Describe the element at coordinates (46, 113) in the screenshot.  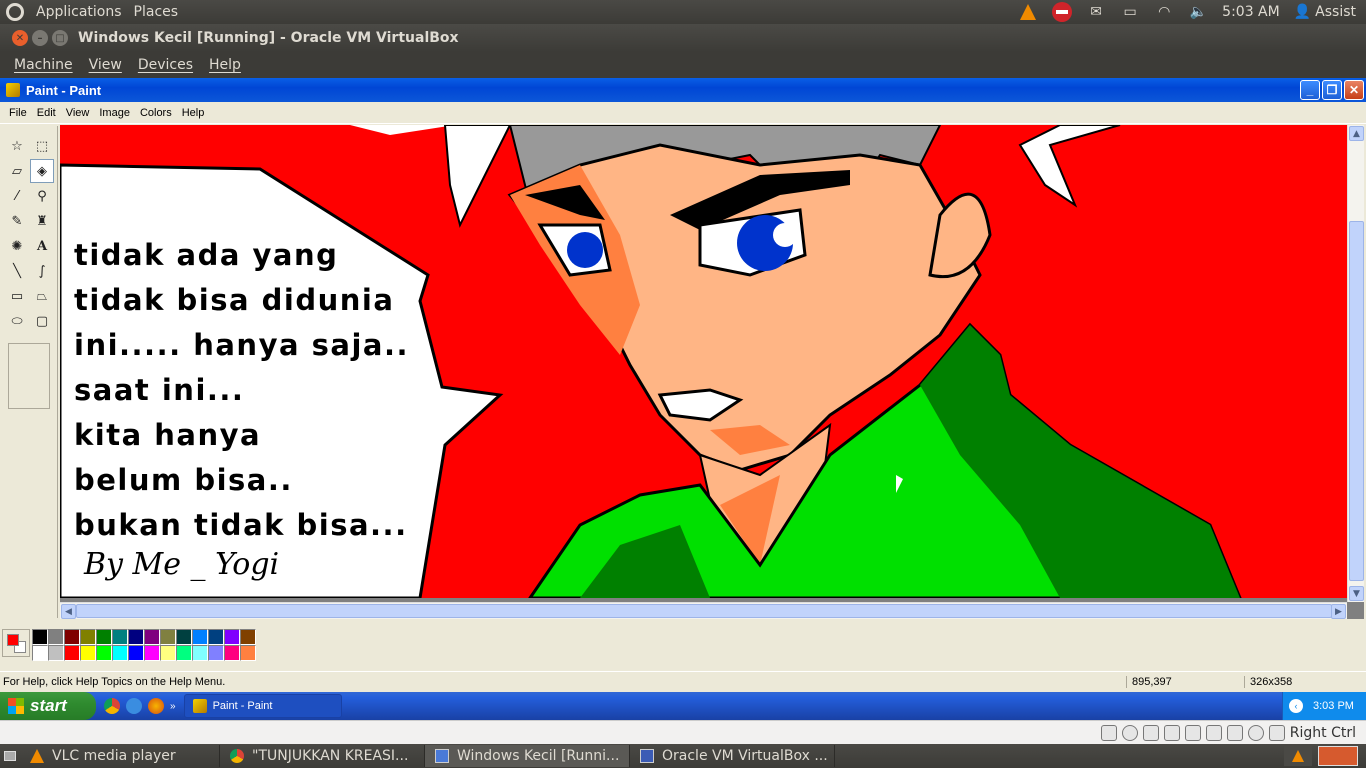
I see `paint-menu-edit: Edit` at that location.